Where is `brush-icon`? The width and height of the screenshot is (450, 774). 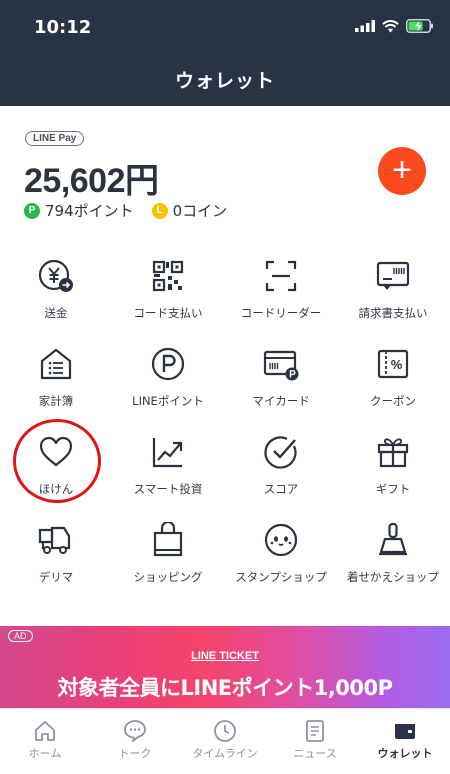
brush-icon is located at coordinates (393, 539).